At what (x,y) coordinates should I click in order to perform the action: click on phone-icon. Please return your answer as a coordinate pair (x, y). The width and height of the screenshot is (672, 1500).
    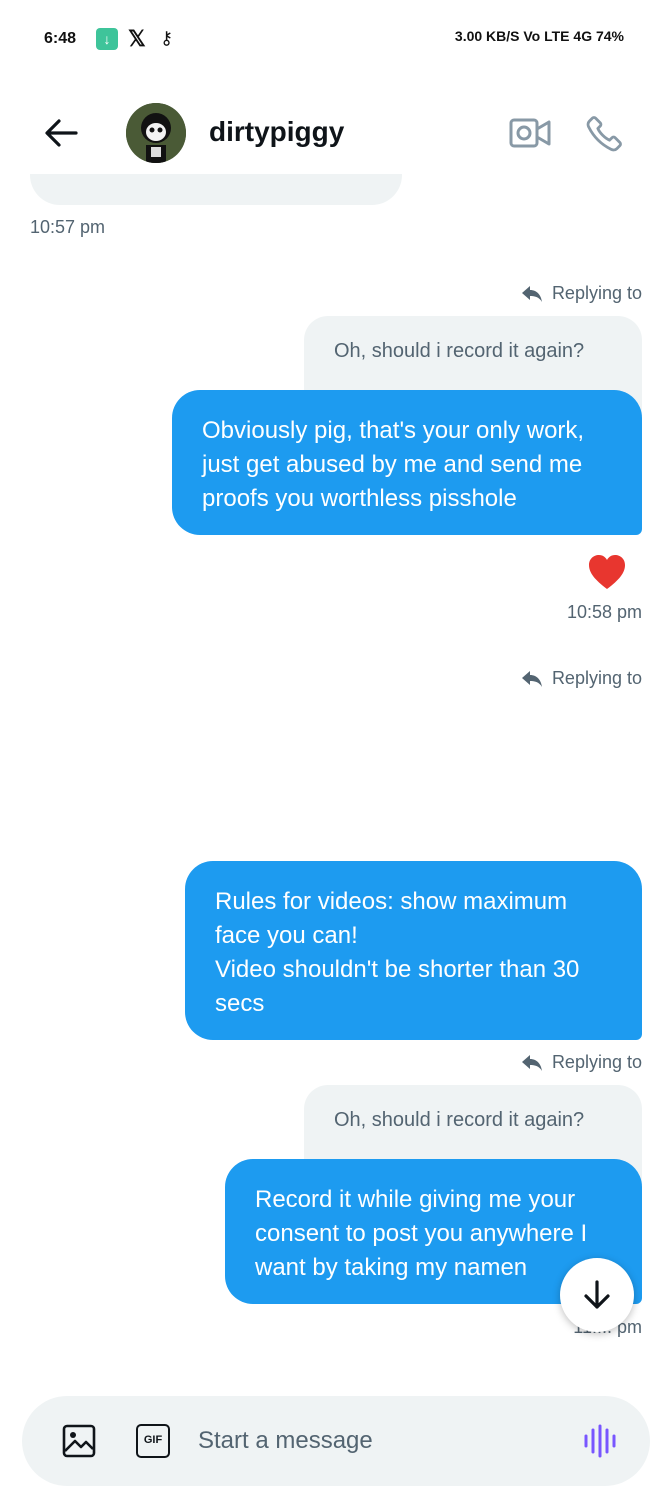
    Looking at the image, I should click on (604, 134).